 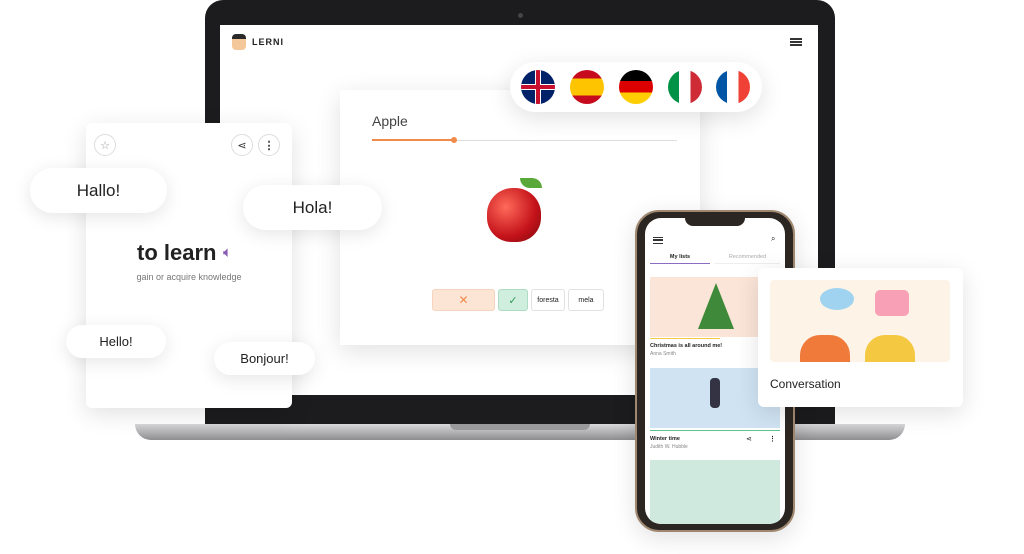 What do you see at coordinates (860, 321) in the screenshot?
I see `conversation-image` at bounding box center [860, 321].